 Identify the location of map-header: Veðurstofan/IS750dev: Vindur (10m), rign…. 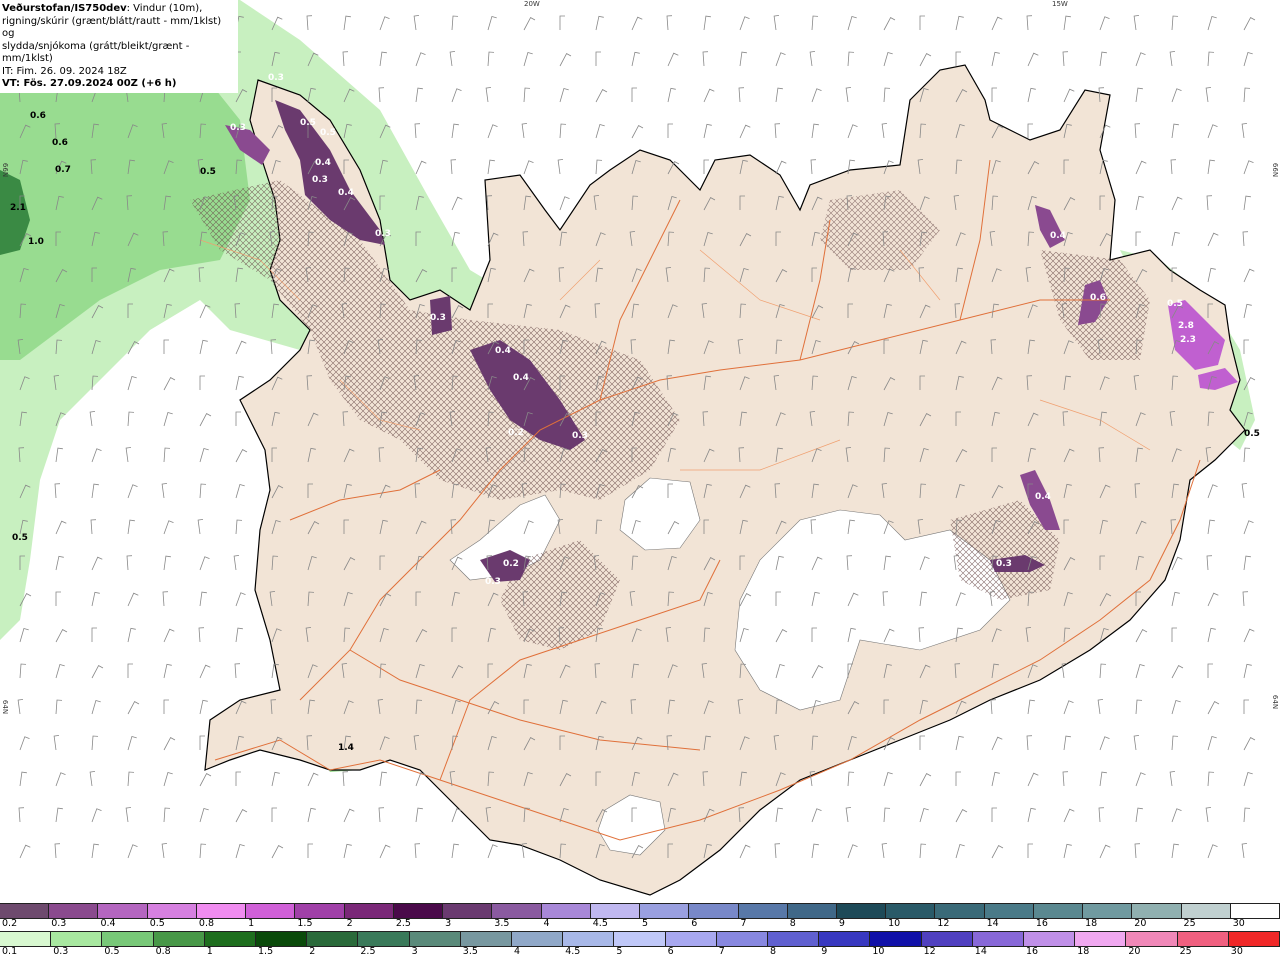
(119, 46).